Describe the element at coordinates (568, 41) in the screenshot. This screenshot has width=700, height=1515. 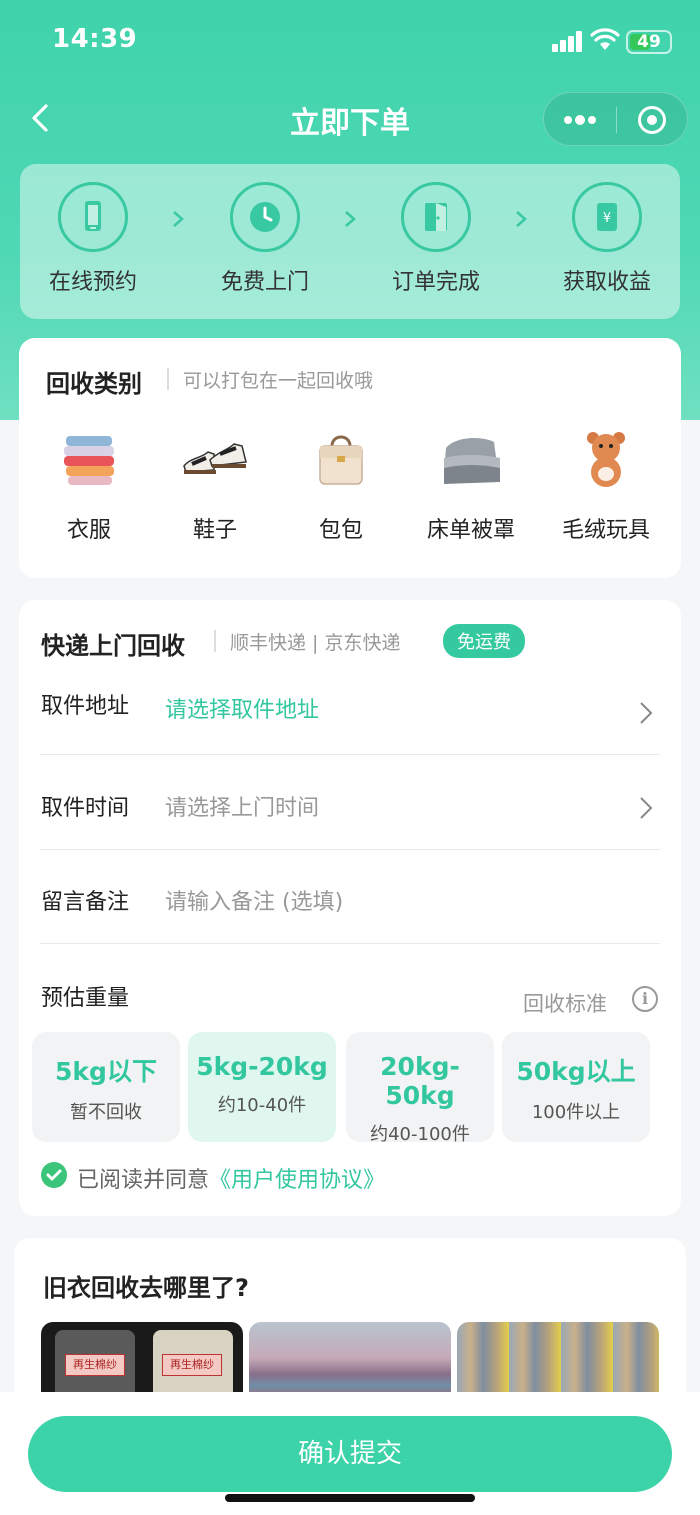
I see `signal-icon` at that location.